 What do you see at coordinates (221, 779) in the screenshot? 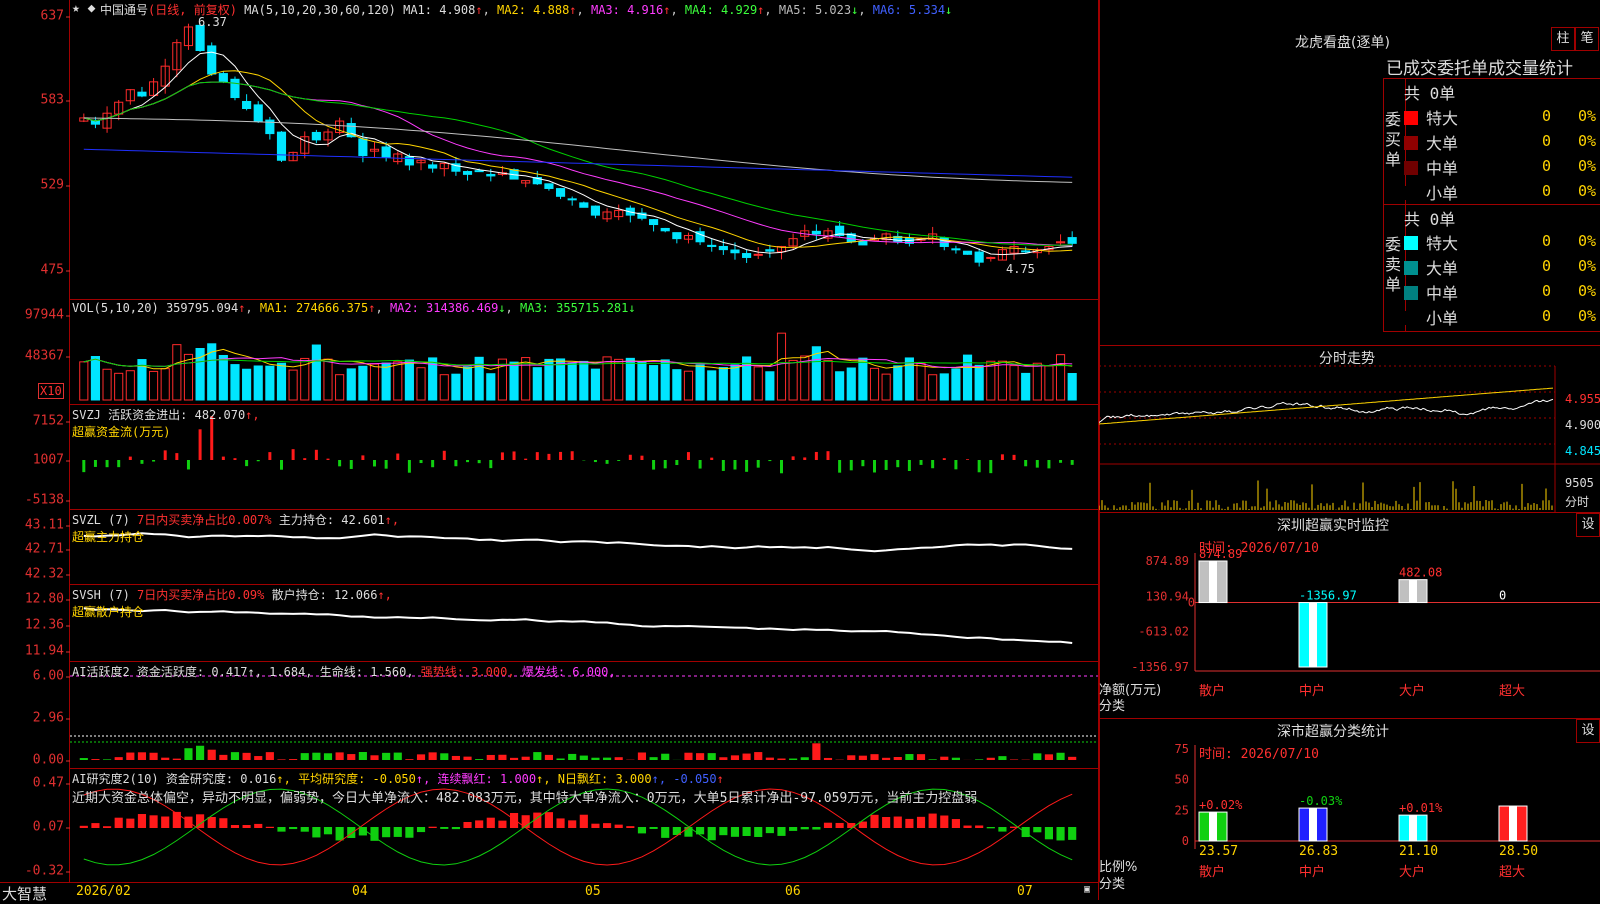
I see `ai2-a: 资金研究度: 0.016` at bounding box center [221, 779].